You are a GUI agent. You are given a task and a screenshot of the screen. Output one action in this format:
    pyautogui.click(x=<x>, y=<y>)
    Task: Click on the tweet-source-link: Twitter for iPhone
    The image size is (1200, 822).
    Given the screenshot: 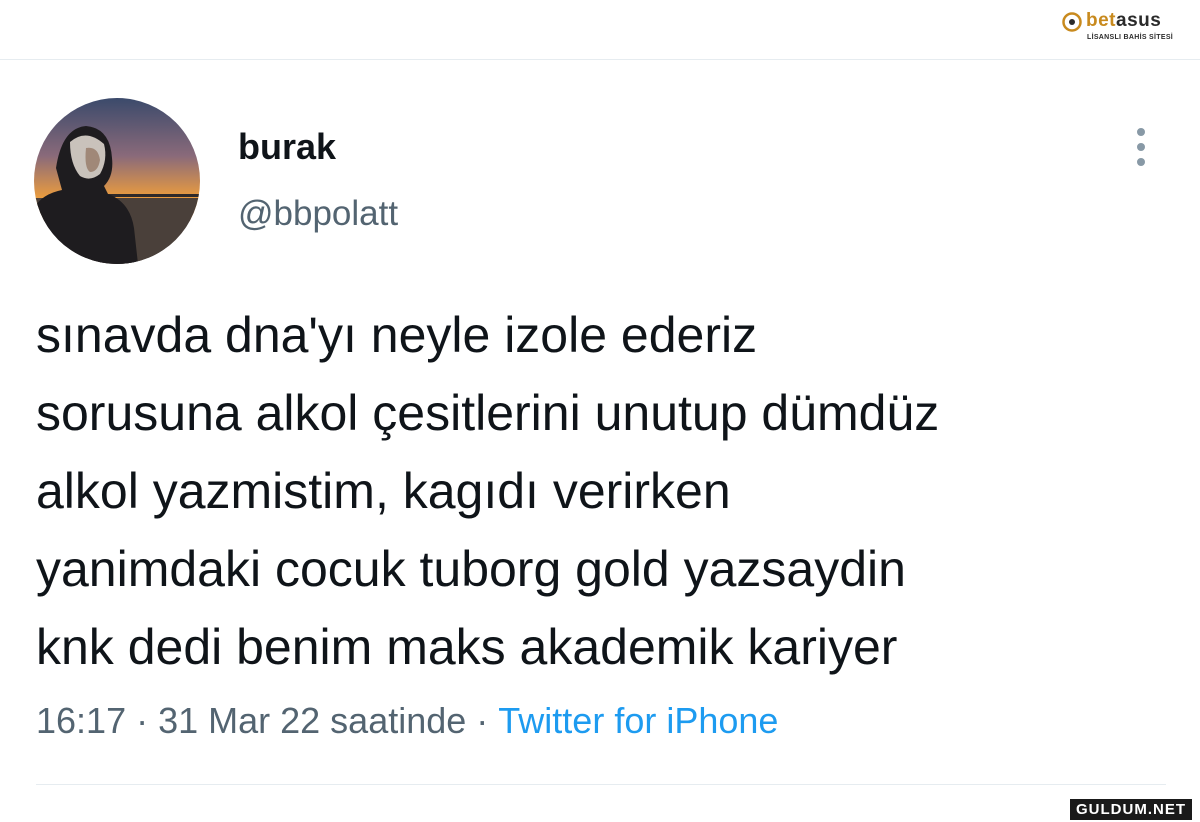 What is the action you would take?
    pyautogui.click(x=638, y=720)
    